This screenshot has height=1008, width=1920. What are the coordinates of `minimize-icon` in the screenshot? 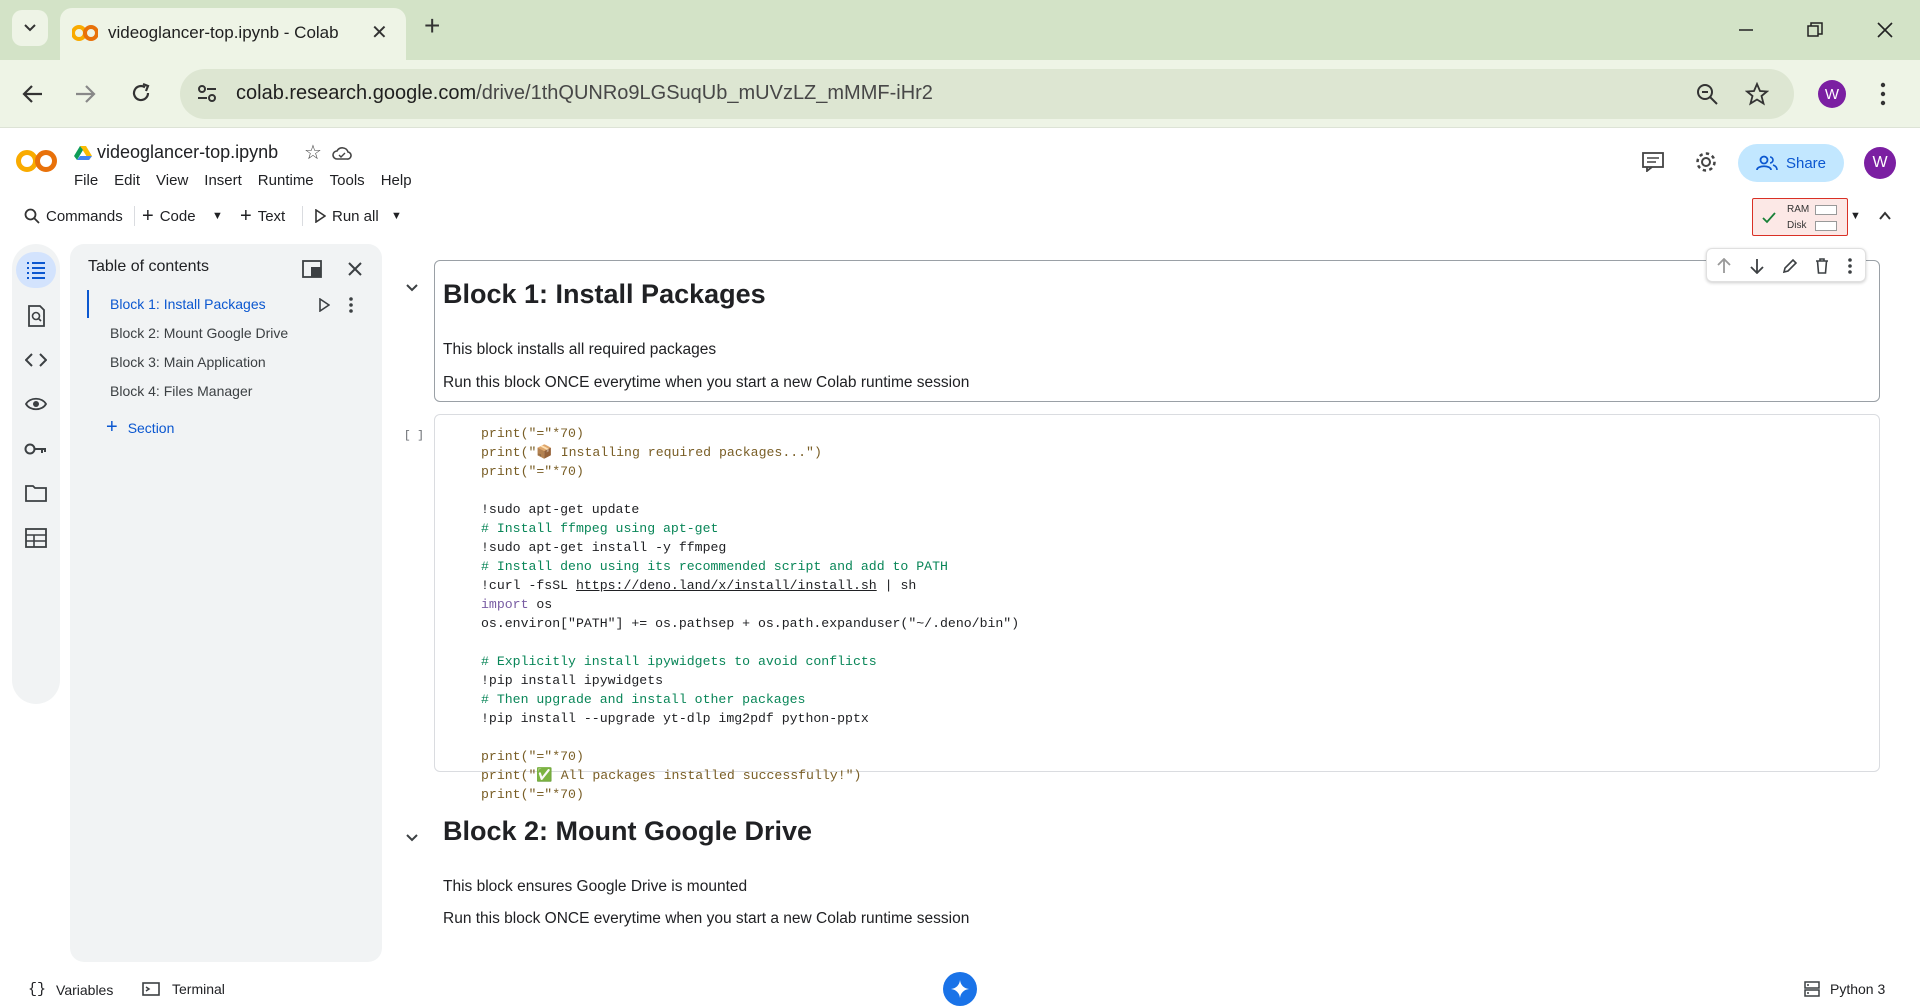 It's located at (1746, 30).